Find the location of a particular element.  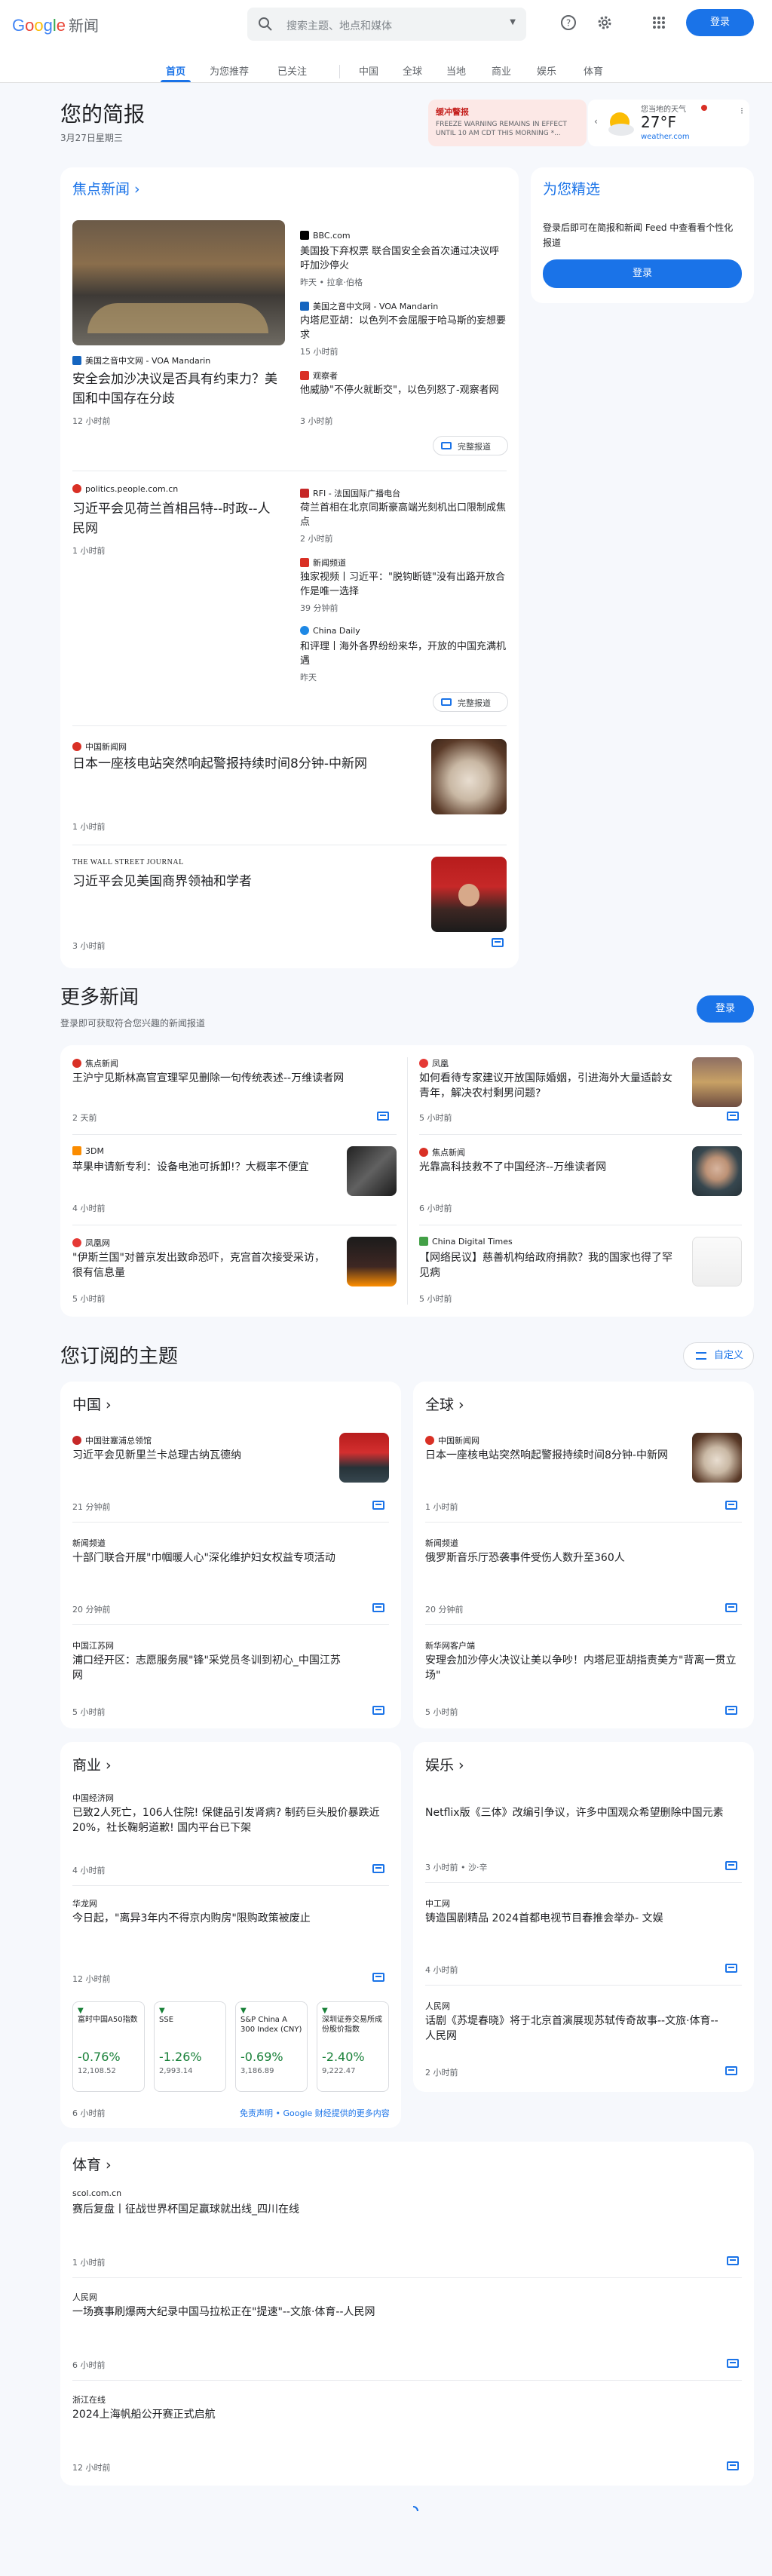

story-headline: 安全会加沙决议是否具有约束力？美国和中国存在分歧 is located at coordinates (177, 389).